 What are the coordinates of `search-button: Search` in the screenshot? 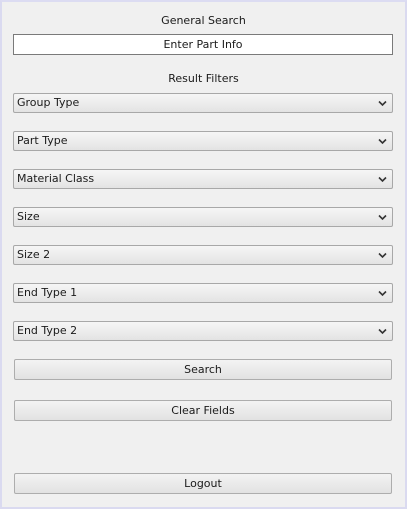 It's located at (203, 369).